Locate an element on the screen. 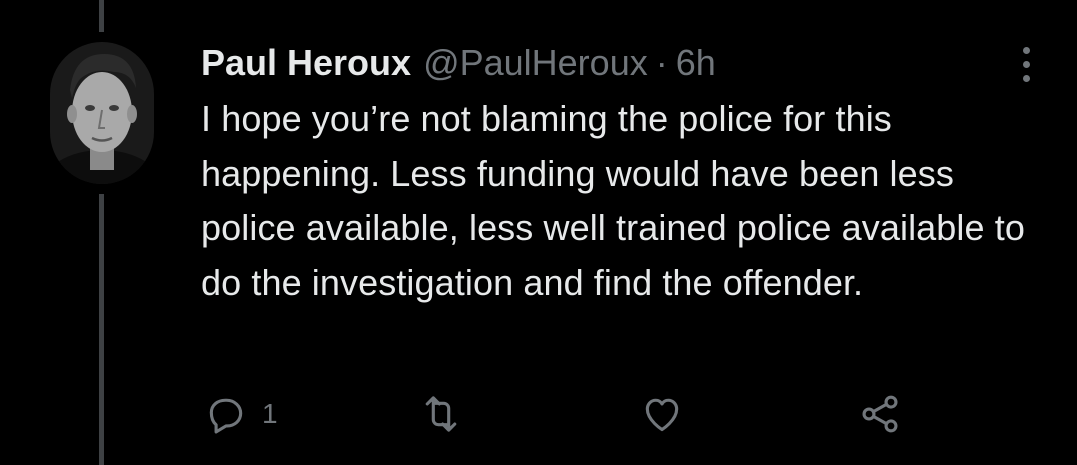 This screenshot has width=1077, height=465. heart-icon is located at coordinates (662, 415).